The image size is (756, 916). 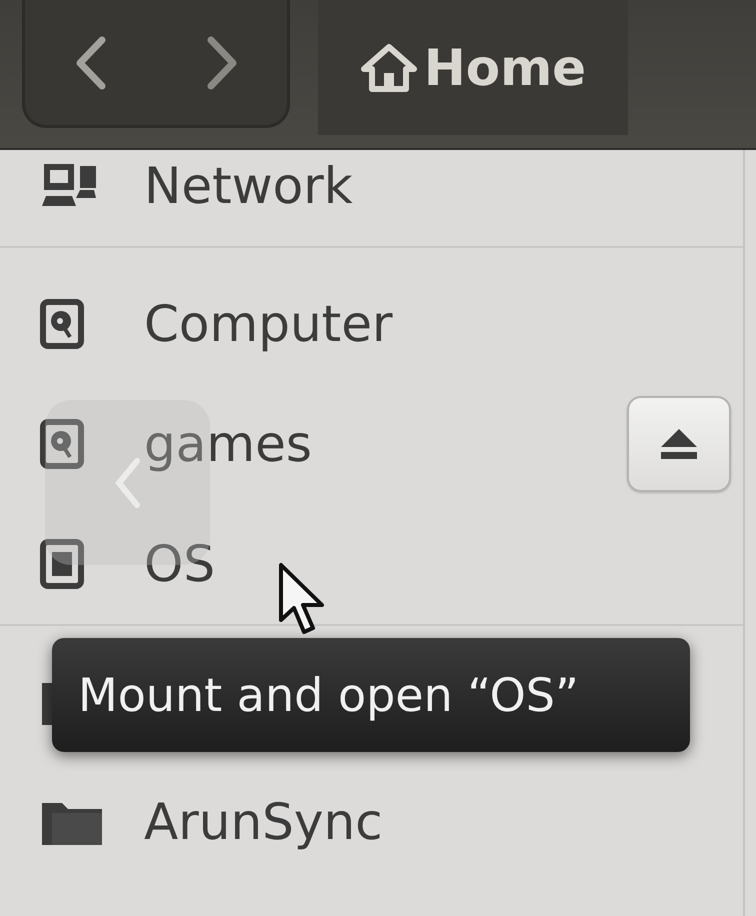 I want to click on sidebar-item: Network, so click(x=248, y=186).